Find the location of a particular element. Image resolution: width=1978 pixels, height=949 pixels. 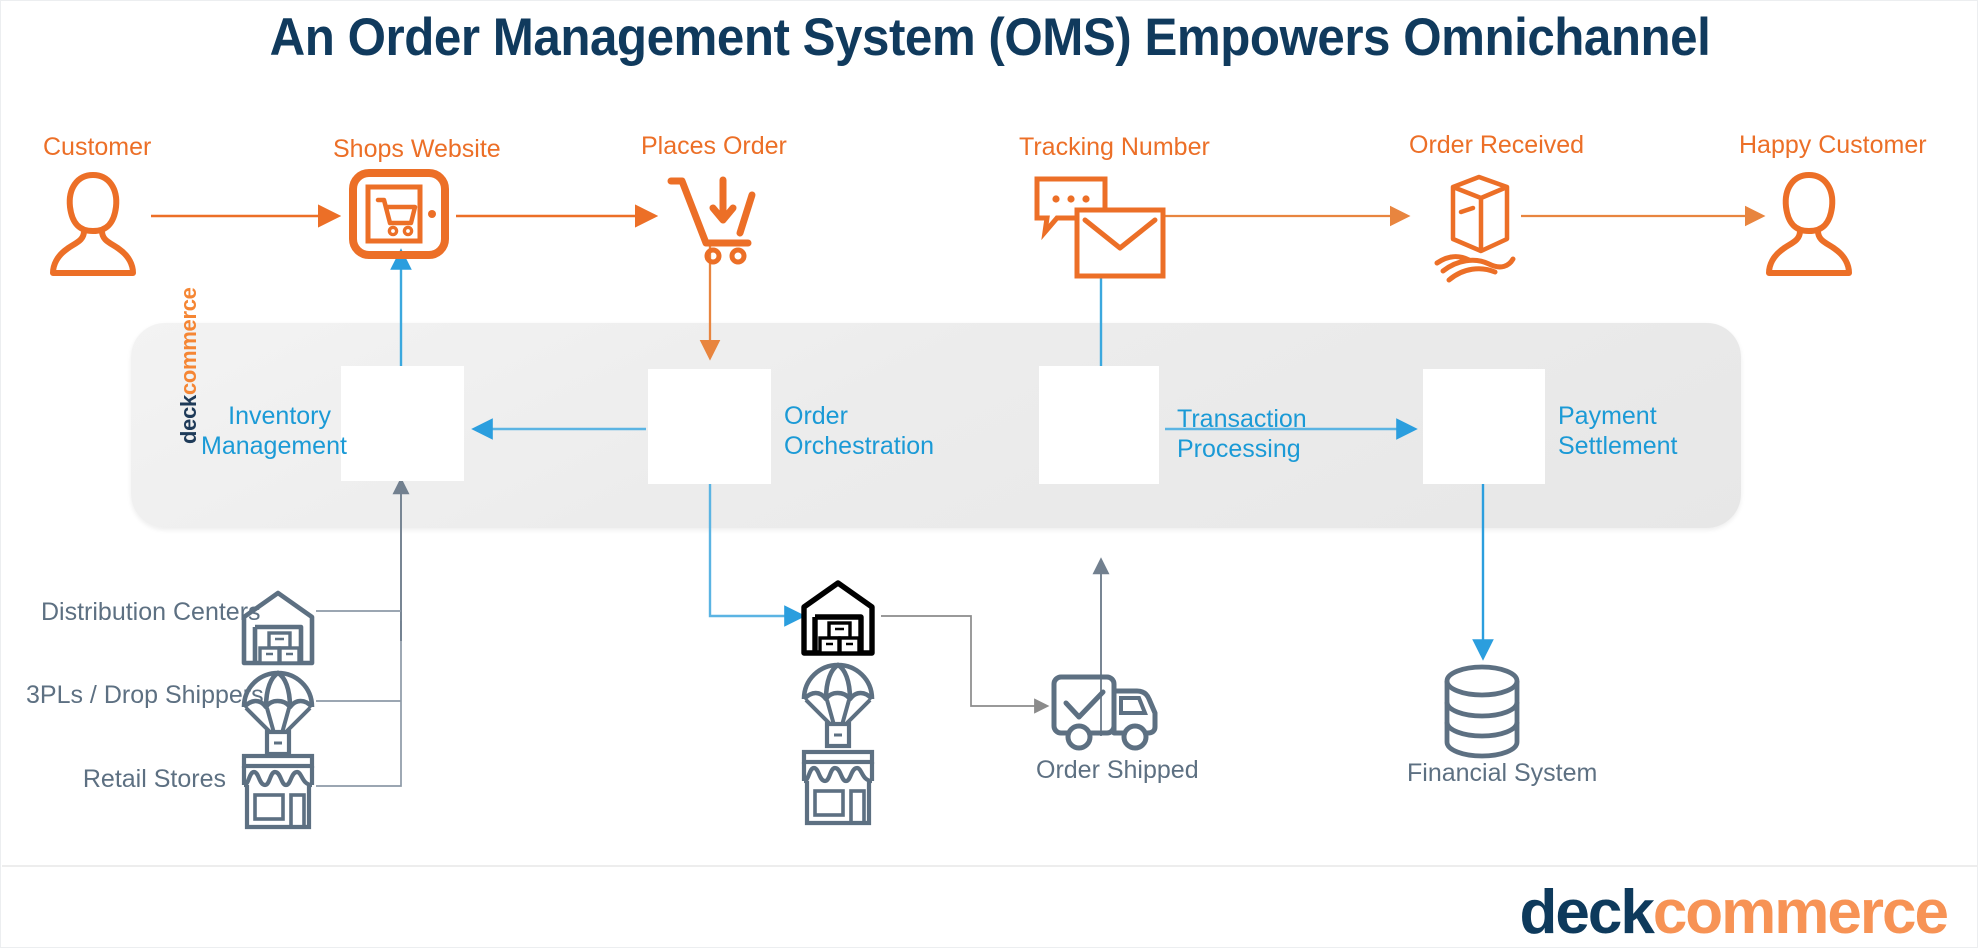

deckcommerce-vertical-logo: deckcommerce is located at coordinates (190, 365).